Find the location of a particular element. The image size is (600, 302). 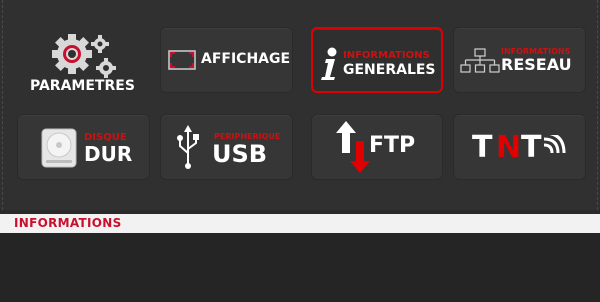

informations-reseau-label: RESEAU is located at coordinates (536, 64).